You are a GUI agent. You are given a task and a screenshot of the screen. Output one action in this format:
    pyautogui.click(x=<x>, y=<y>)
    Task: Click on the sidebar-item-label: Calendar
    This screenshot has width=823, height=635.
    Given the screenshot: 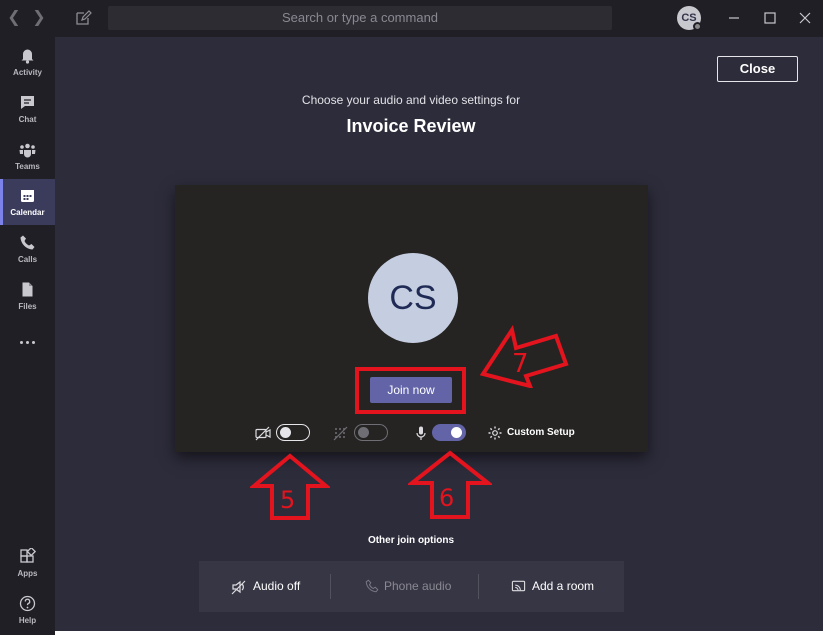 What is the action you would take?
    pyautogui.click(x=27, y=212)
    